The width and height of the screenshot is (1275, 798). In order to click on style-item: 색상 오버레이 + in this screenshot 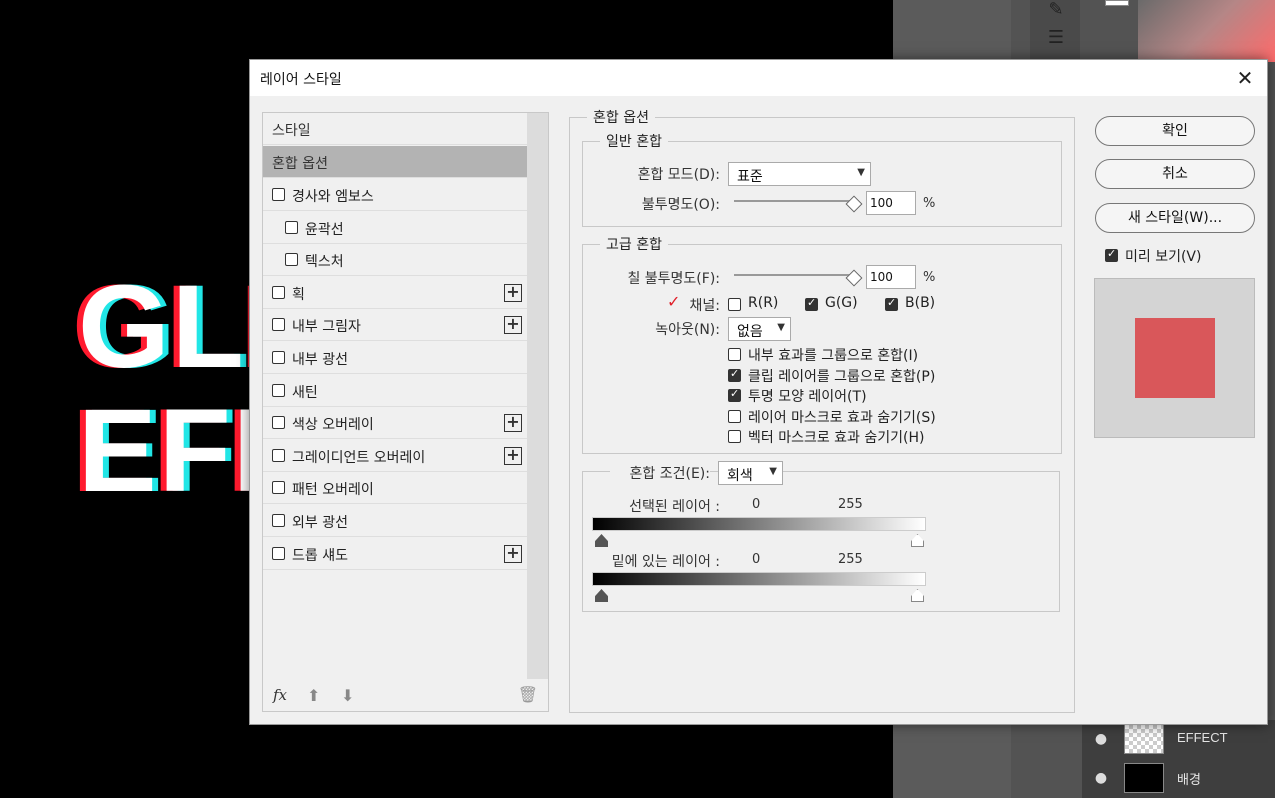, I will do `click(395, 423)`.